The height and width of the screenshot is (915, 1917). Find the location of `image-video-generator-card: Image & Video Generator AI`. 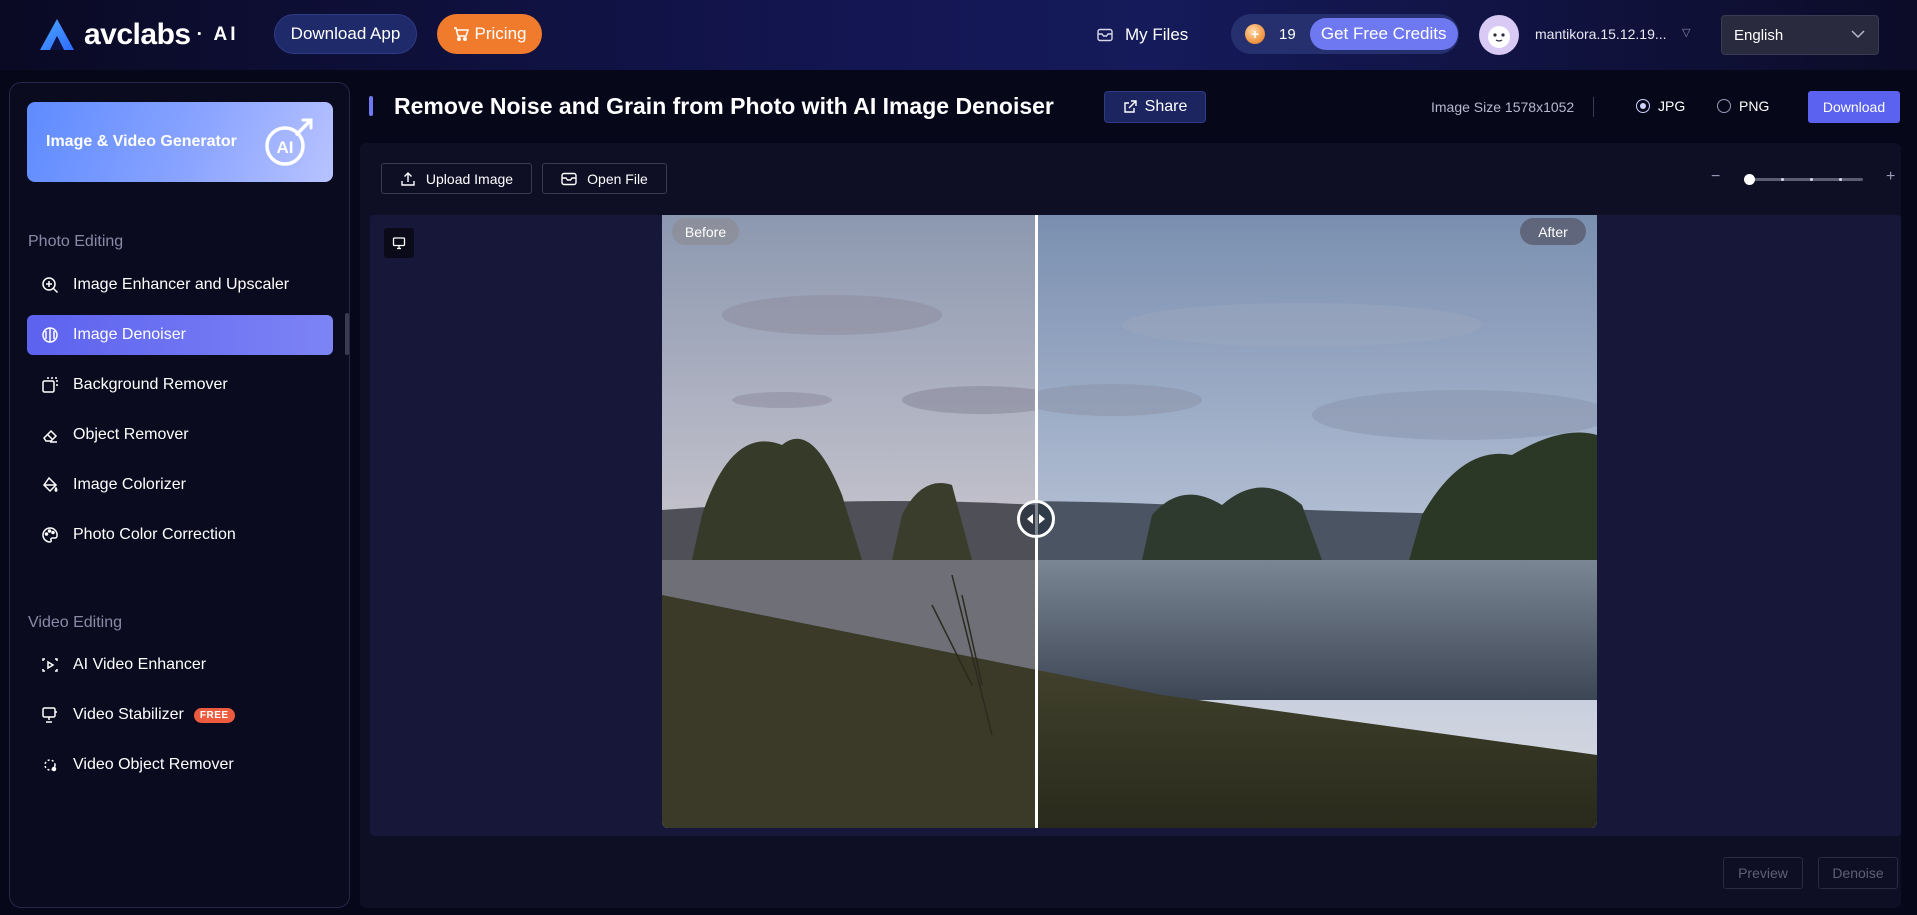

image-video-generator-card: Image & Video Generator AI is located at coordinates (180, 142).